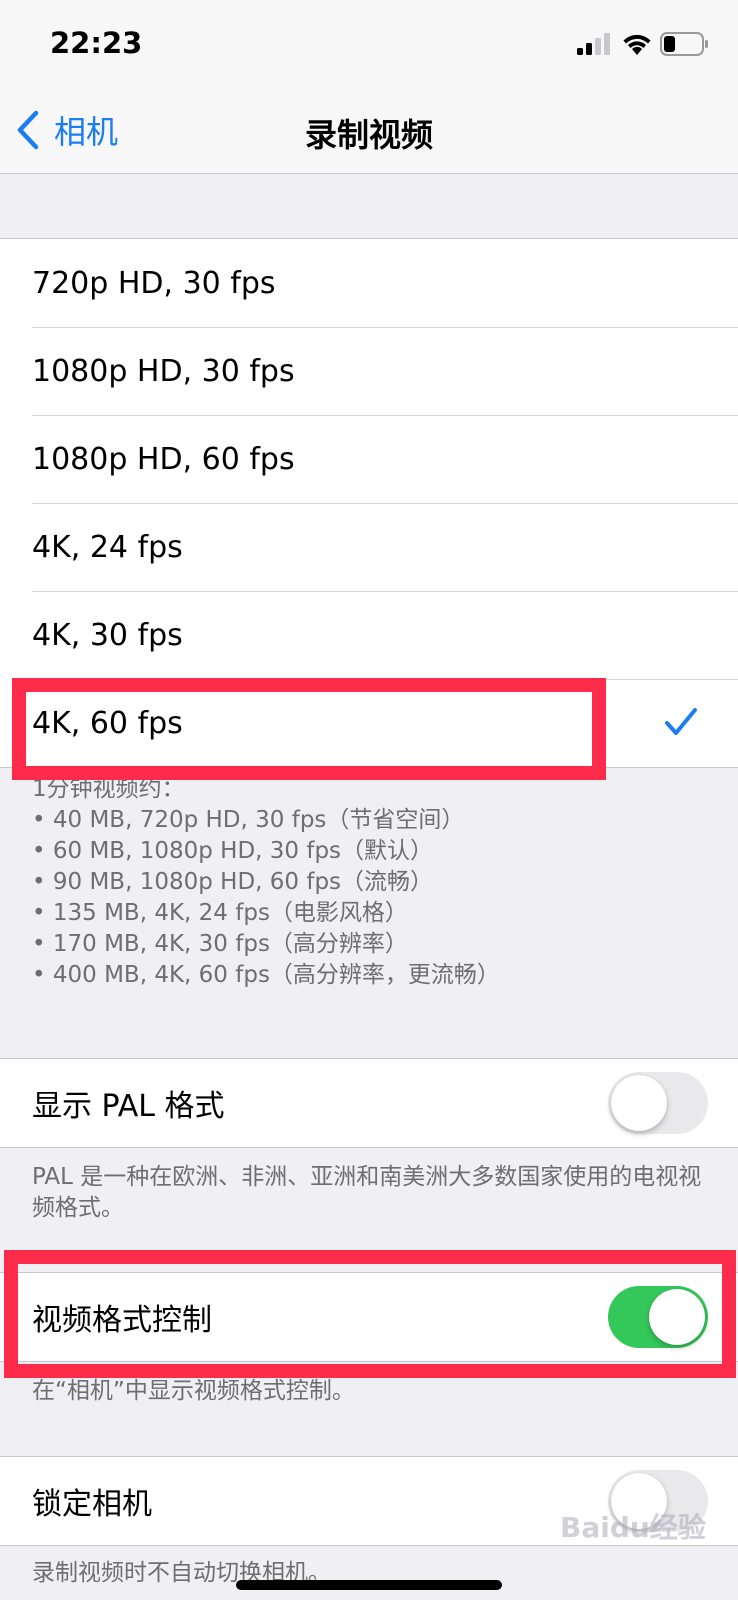  What do you see at coordinates (369, 45) in the screenshot?
I see `status-bar: 22:23` at bounding box center [369, 45].